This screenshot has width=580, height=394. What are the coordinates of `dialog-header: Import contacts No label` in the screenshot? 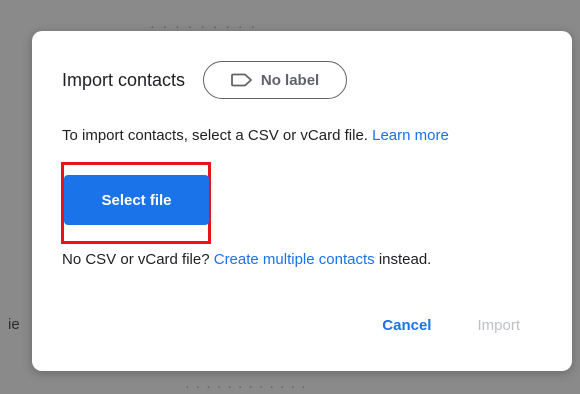 It's located at (205, 80).